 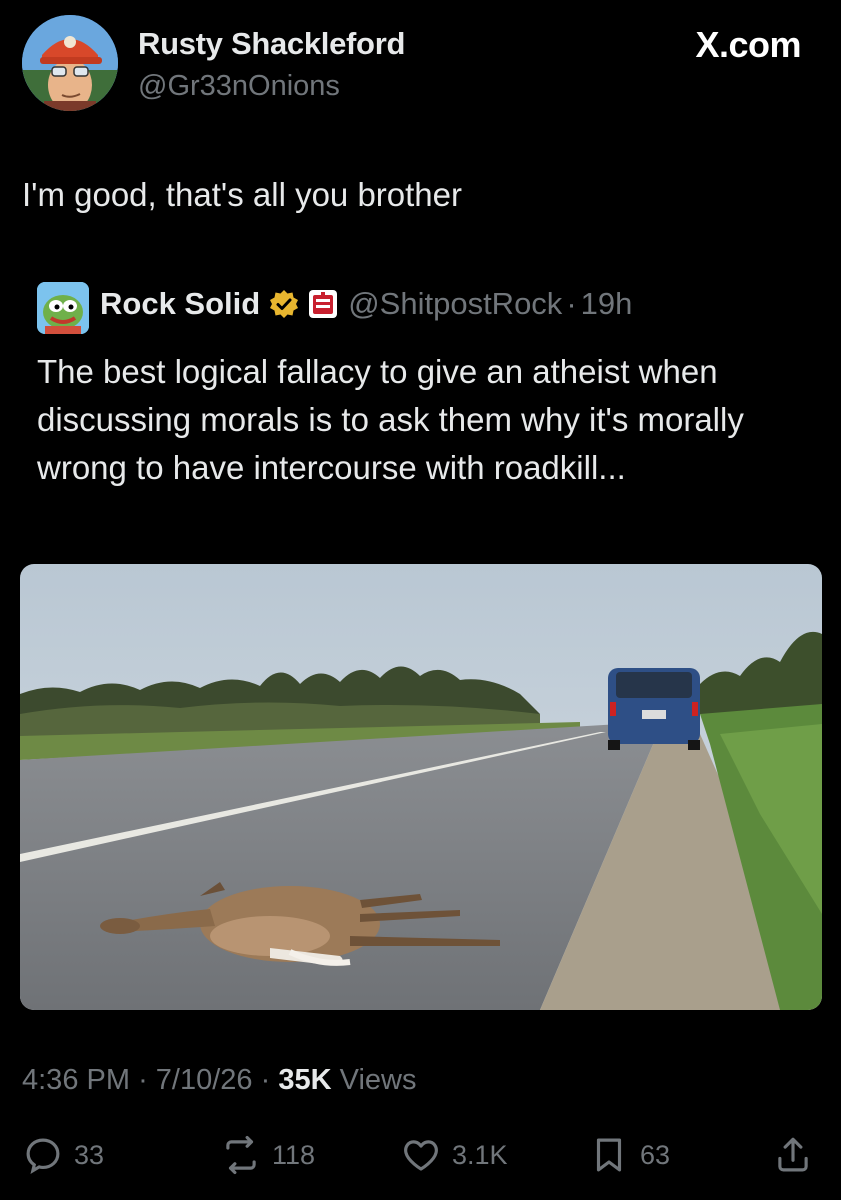 I want to click on repost-button: 118, so click(x=267, y=1155).